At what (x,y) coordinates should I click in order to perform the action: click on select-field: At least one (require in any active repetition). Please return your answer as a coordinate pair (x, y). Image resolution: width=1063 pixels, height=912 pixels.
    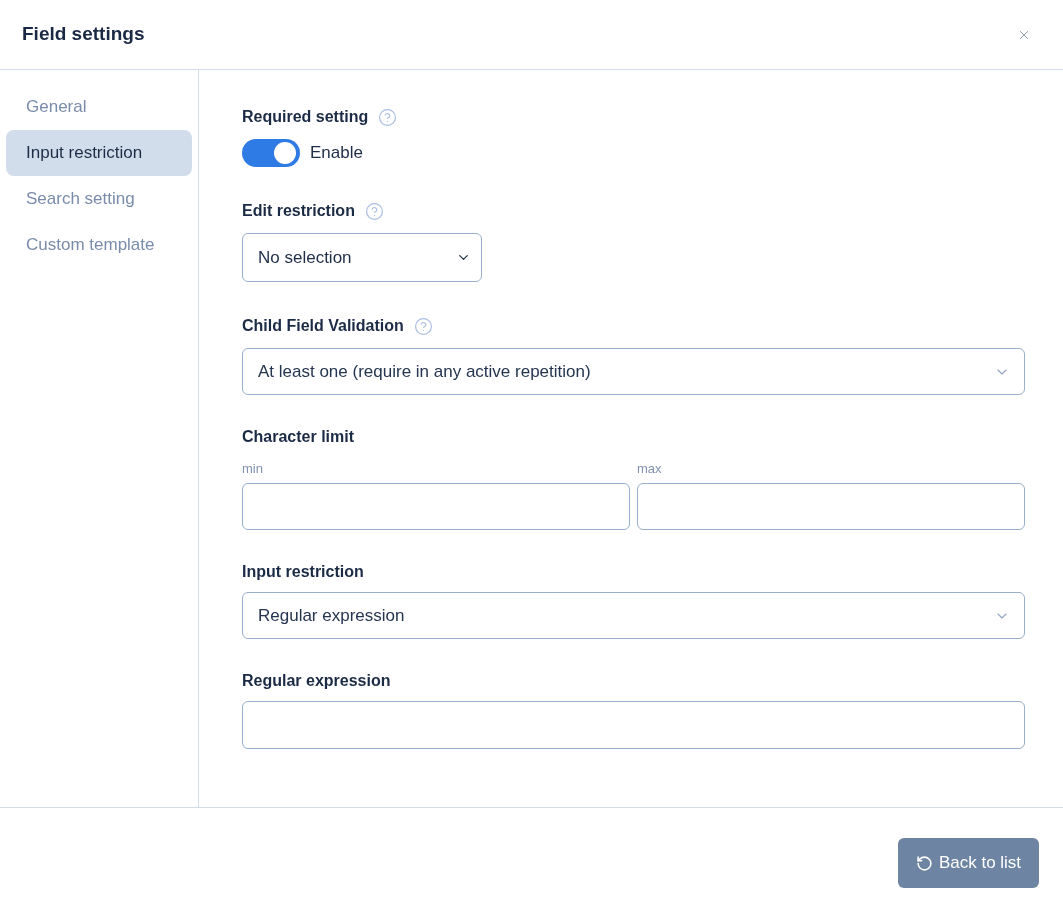
    Looking at the image, I should click on (633, 371).